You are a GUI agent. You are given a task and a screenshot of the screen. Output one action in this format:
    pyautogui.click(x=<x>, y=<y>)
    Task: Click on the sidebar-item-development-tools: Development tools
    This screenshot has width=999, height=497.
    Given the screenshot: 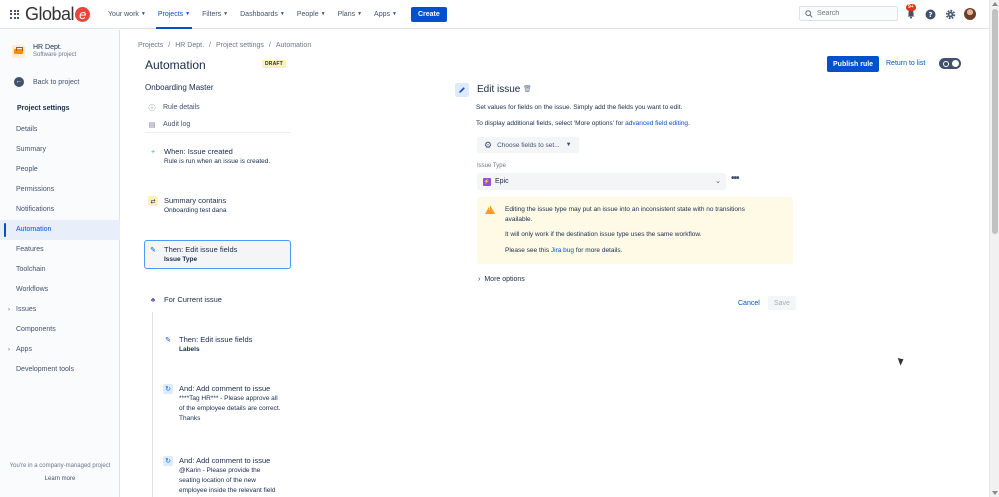 What is the action you would take?
    pyautogui.click(x=60, y=370)
    